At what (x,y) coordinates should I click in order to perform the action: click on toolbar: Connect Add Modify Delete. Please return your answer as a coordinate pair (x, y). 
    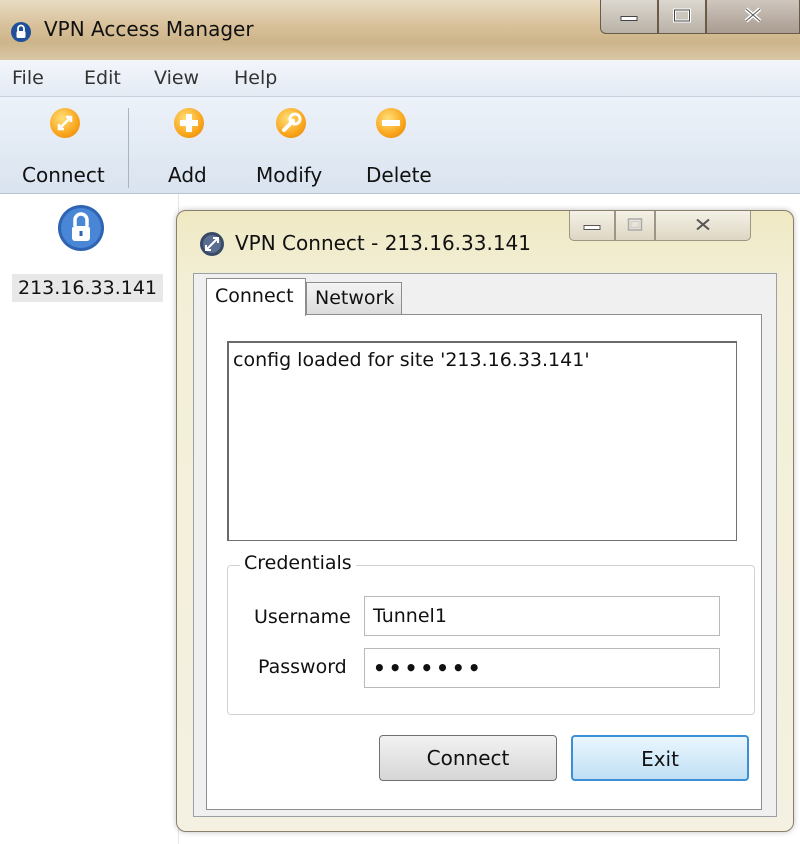
    Looking at the image, I should click on (400, 145).